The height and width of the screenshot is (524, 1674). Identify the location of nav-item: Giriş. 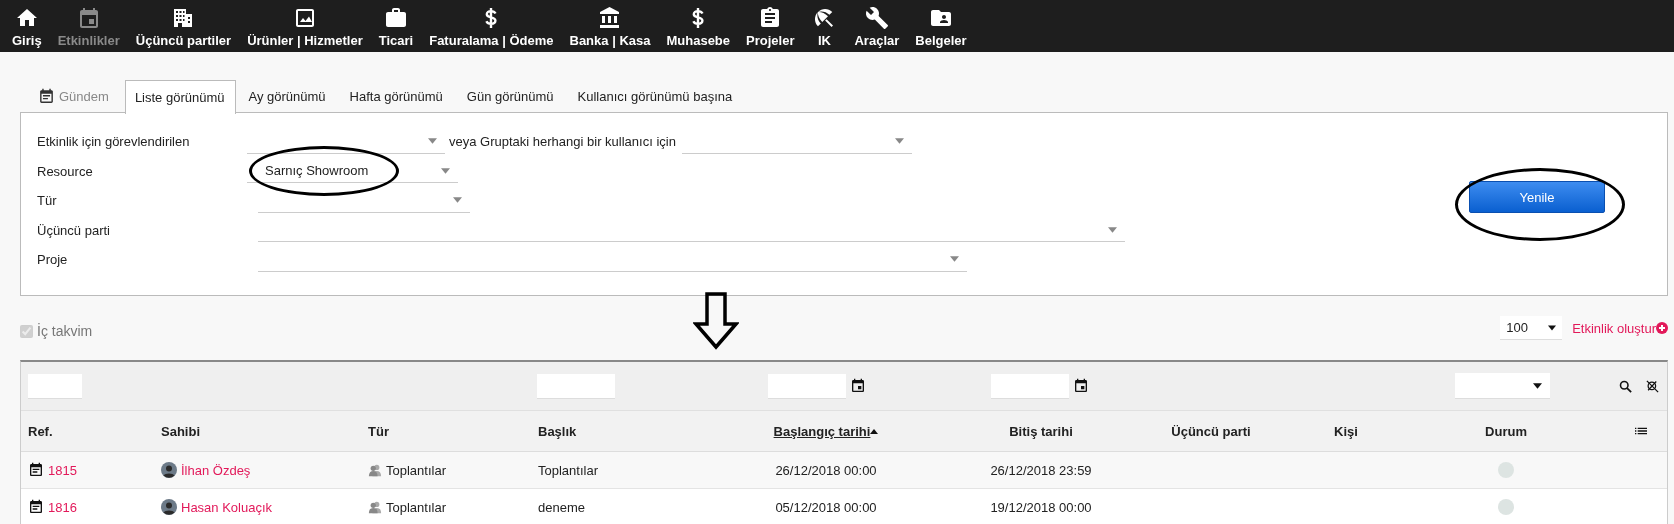
(27, 26).